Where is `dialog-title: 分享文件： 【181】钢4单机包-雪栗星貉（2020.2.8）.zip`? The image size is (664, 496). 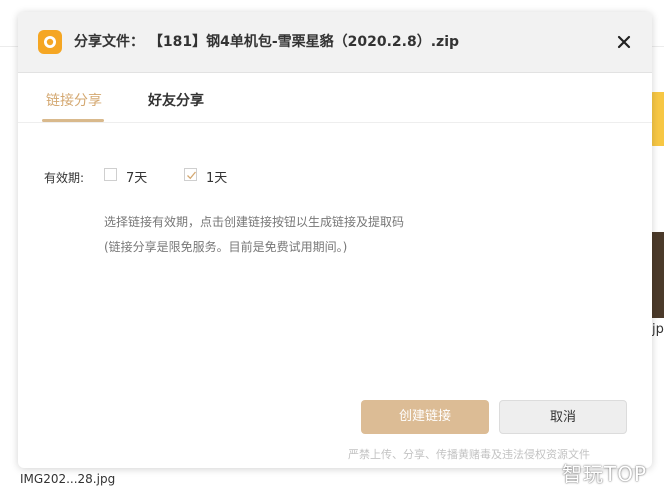
dialog-title: 分享文件： 【181】钢4单机包-雪栗星貉（2020.2.8）.zip is located at coordinates (266, 41).